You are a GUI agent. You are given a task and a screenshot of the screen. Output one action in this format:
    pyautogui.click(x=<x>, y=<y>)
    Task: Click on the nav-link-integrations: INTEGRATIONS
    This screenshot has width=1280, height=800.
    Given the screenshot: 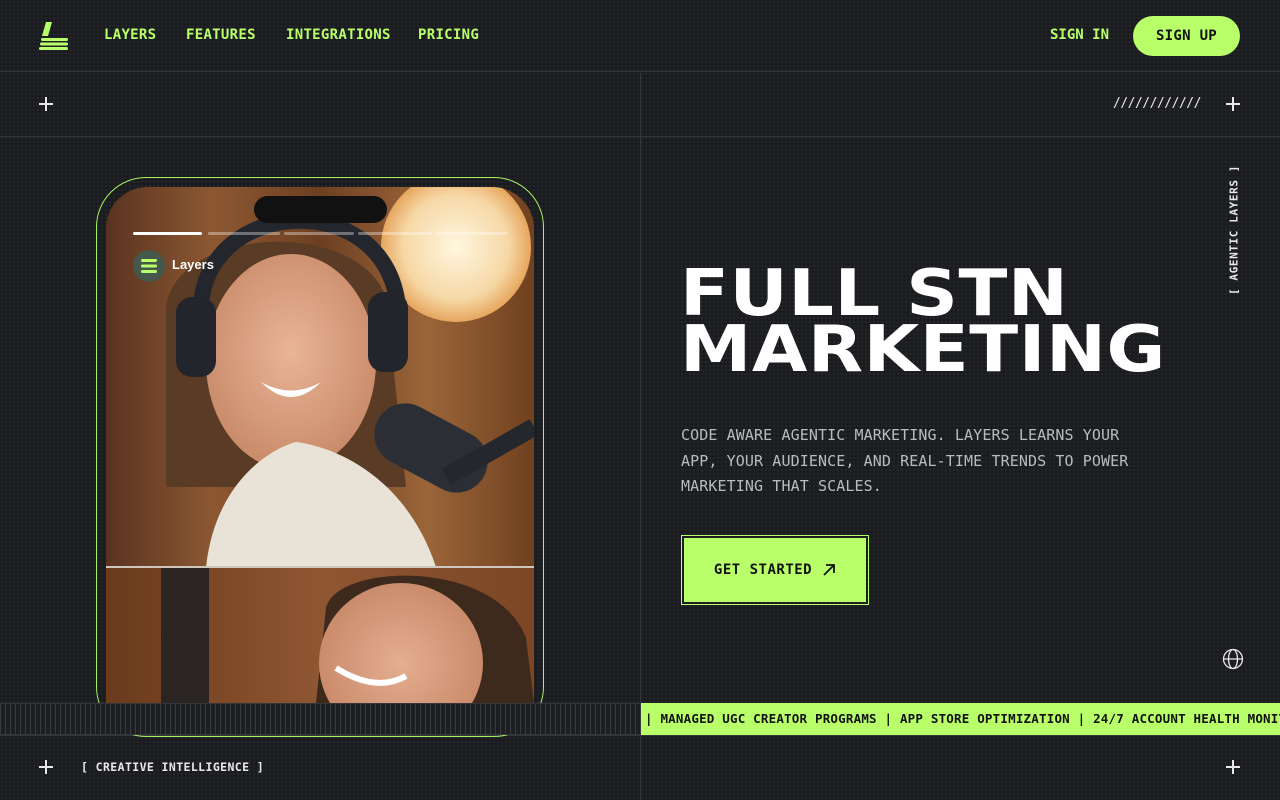 What is the action you would take?
    pyautogui.click(x=338, y=35)
    